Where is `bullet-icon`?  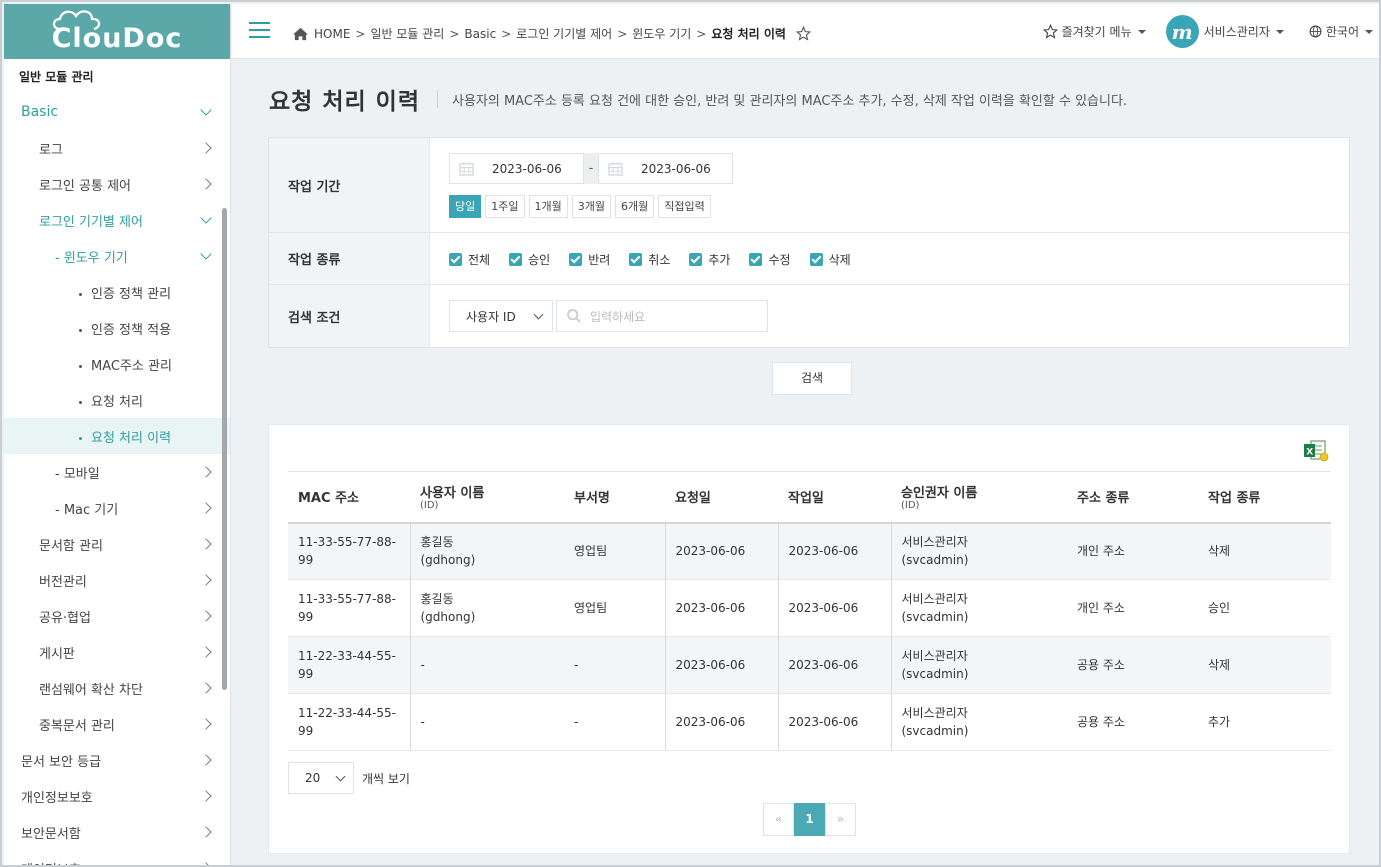 bullet-icon is located at coordinates (80, 402).